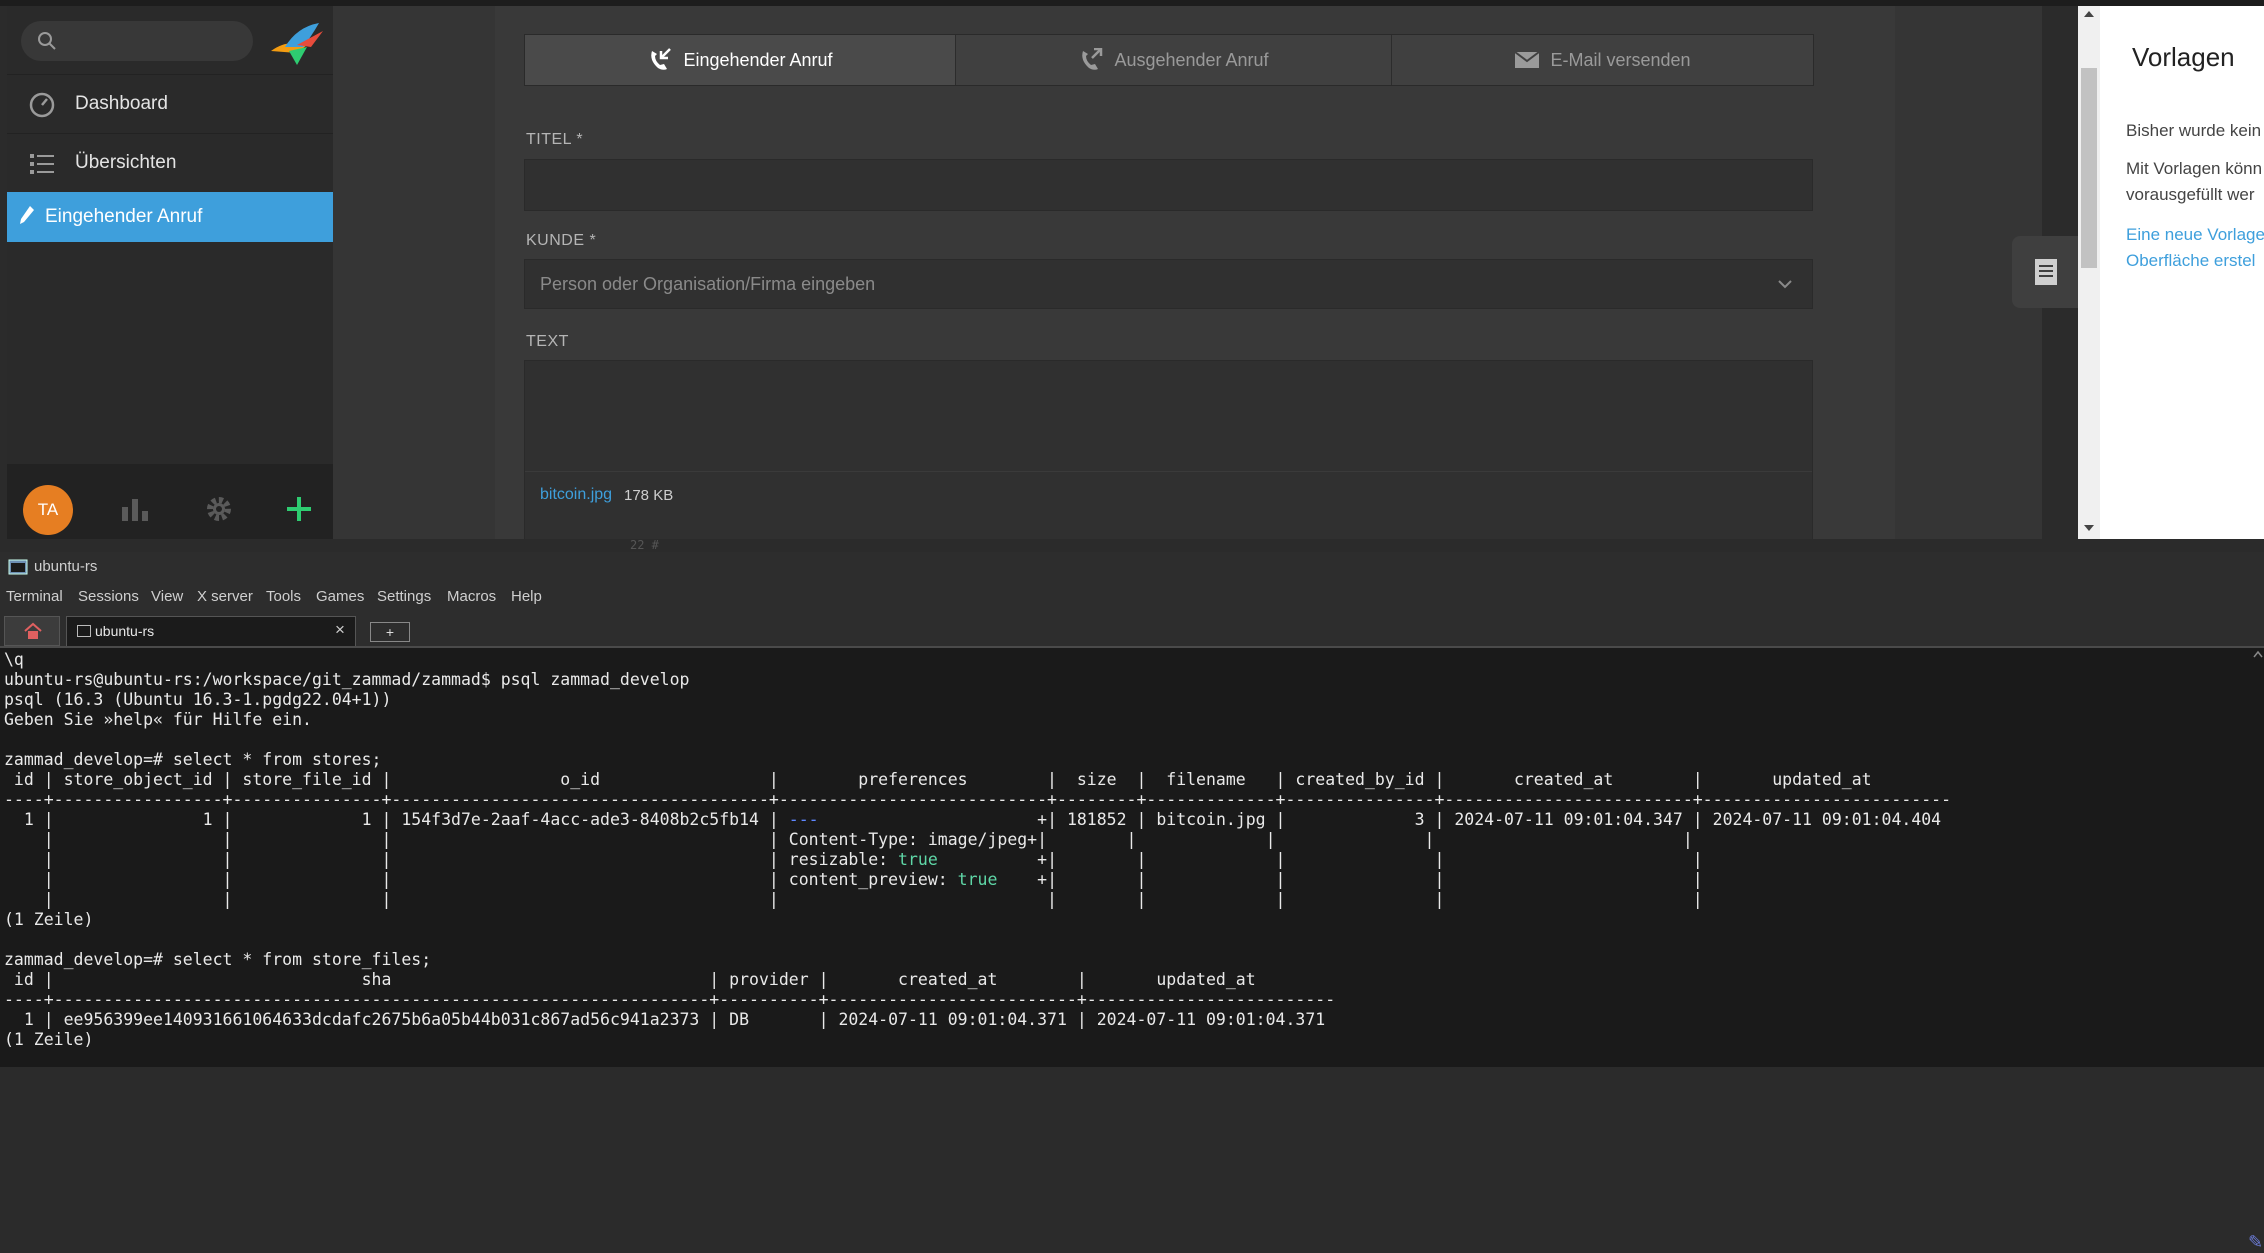 Image resolution: width=2264 pixels, height=1253 pixels. What do you see at coordinates (2089, 168) in the screenshot?
I see `scrollbar-thumb` at bounding box center [2089, 168].